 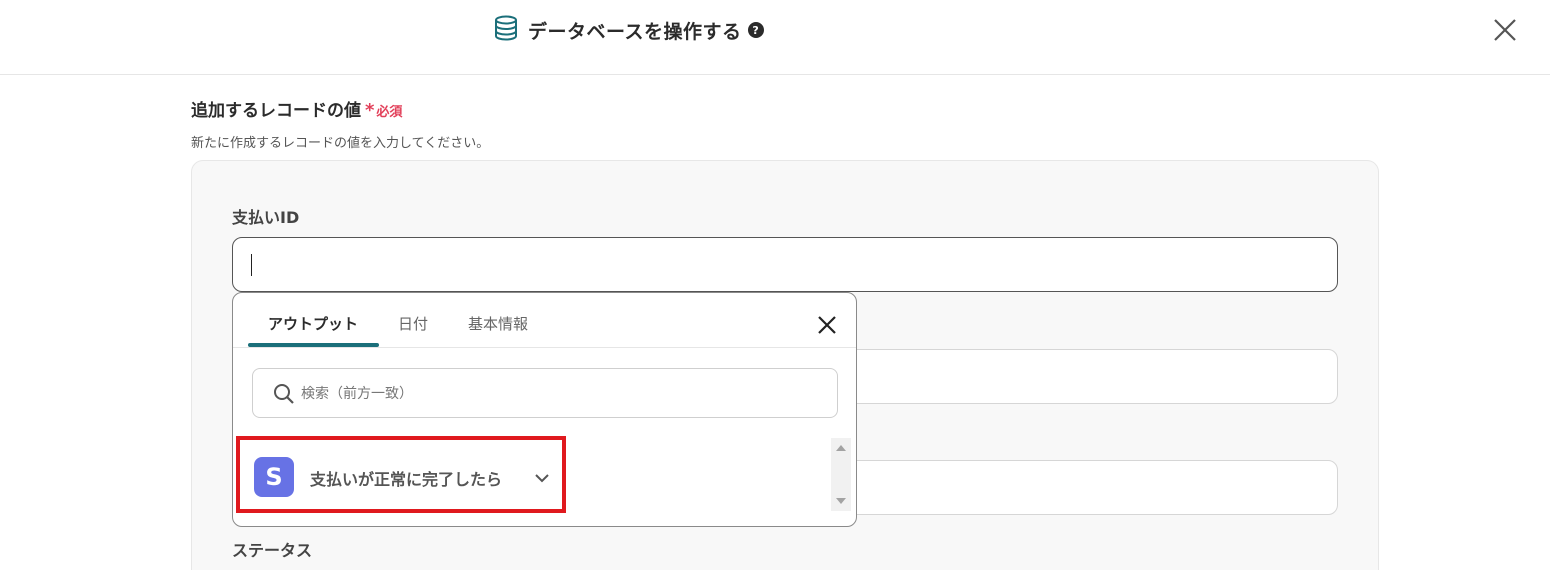 I want to click on scroll-up-arrow-icon, so click(x=841, y=448).